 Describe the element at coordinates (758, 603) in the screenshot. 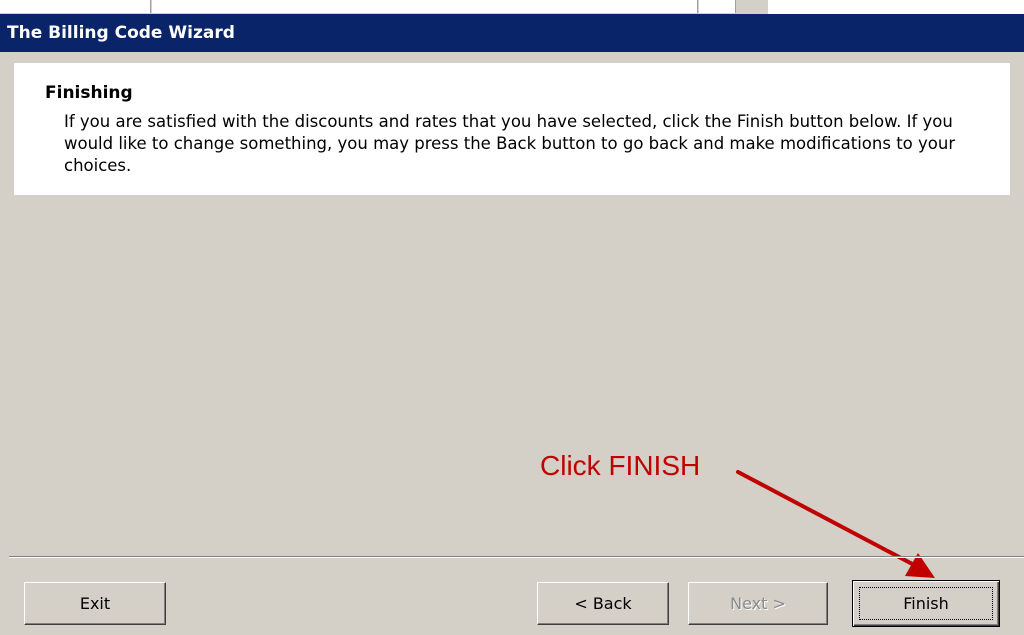

I see `next-button: Next >` at that location.